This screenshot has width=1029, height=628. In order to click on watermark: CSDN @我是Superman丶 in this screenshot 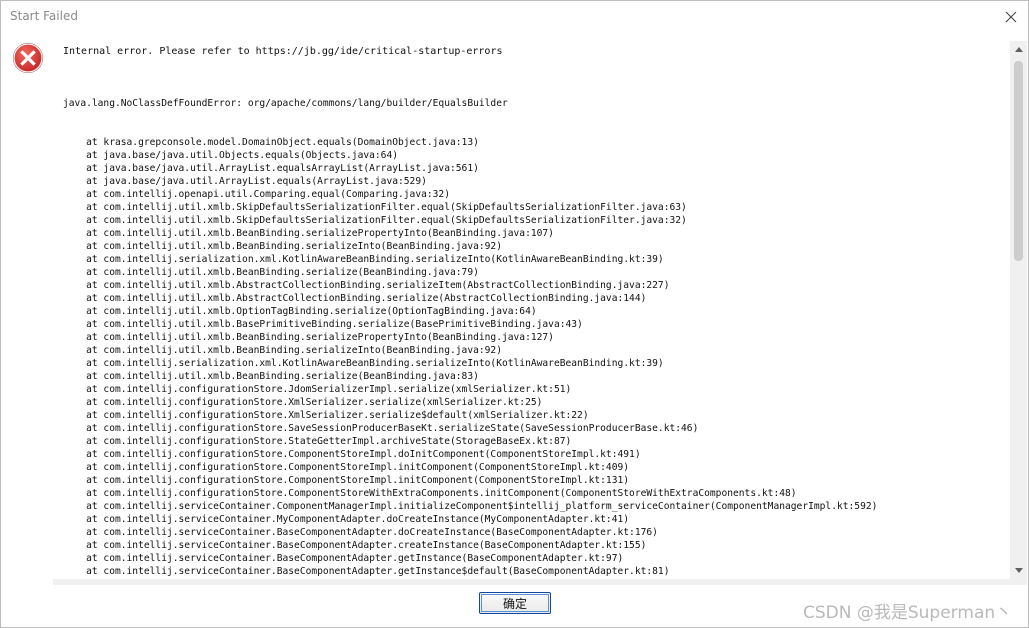, I will do `click(908, 613)`.